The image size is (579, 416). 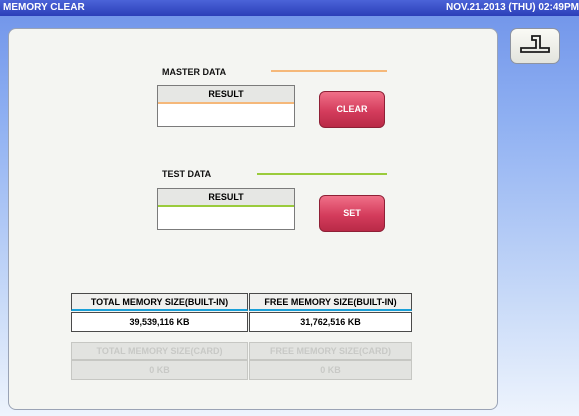 I want to click on test-result-box: RESULT, so click(x=226, y=209).